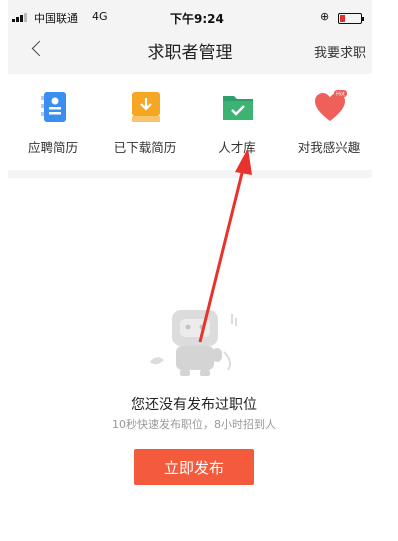  What do you see at coordinates (145, 124) in the screenshot?
I see `category-downloaded-resumes: 已下载简历` at bounding box center [145, 124].